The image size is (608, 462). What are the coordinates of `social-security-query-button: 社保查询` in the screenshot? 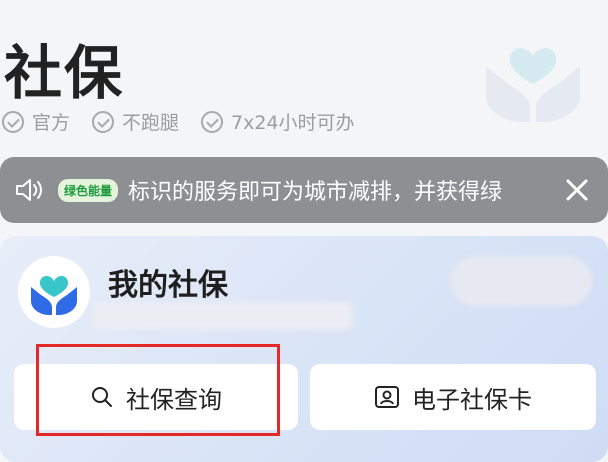 It's located at (156, 397).